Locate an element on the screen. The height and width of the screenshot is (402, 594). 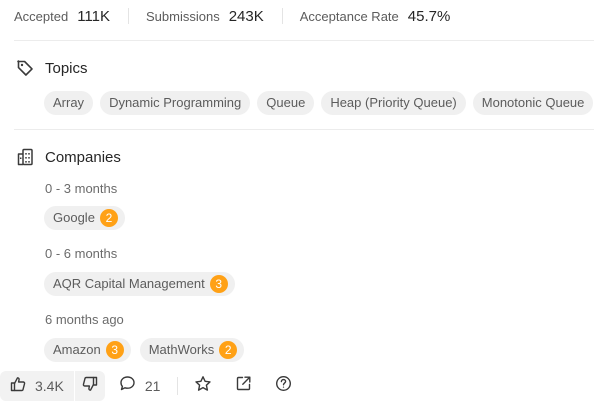
vote-group: 3.4K is located at coordinates (52, 386).